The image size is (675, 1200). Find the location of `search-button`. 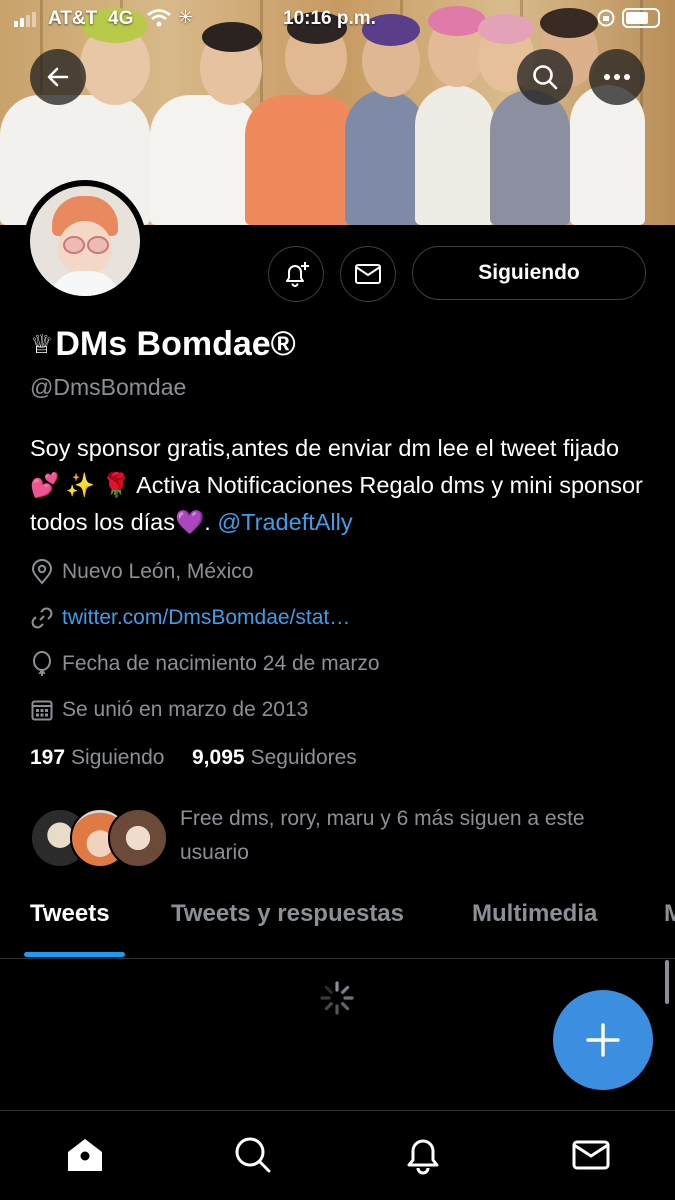

search-button is located at coordinates (545, 77).